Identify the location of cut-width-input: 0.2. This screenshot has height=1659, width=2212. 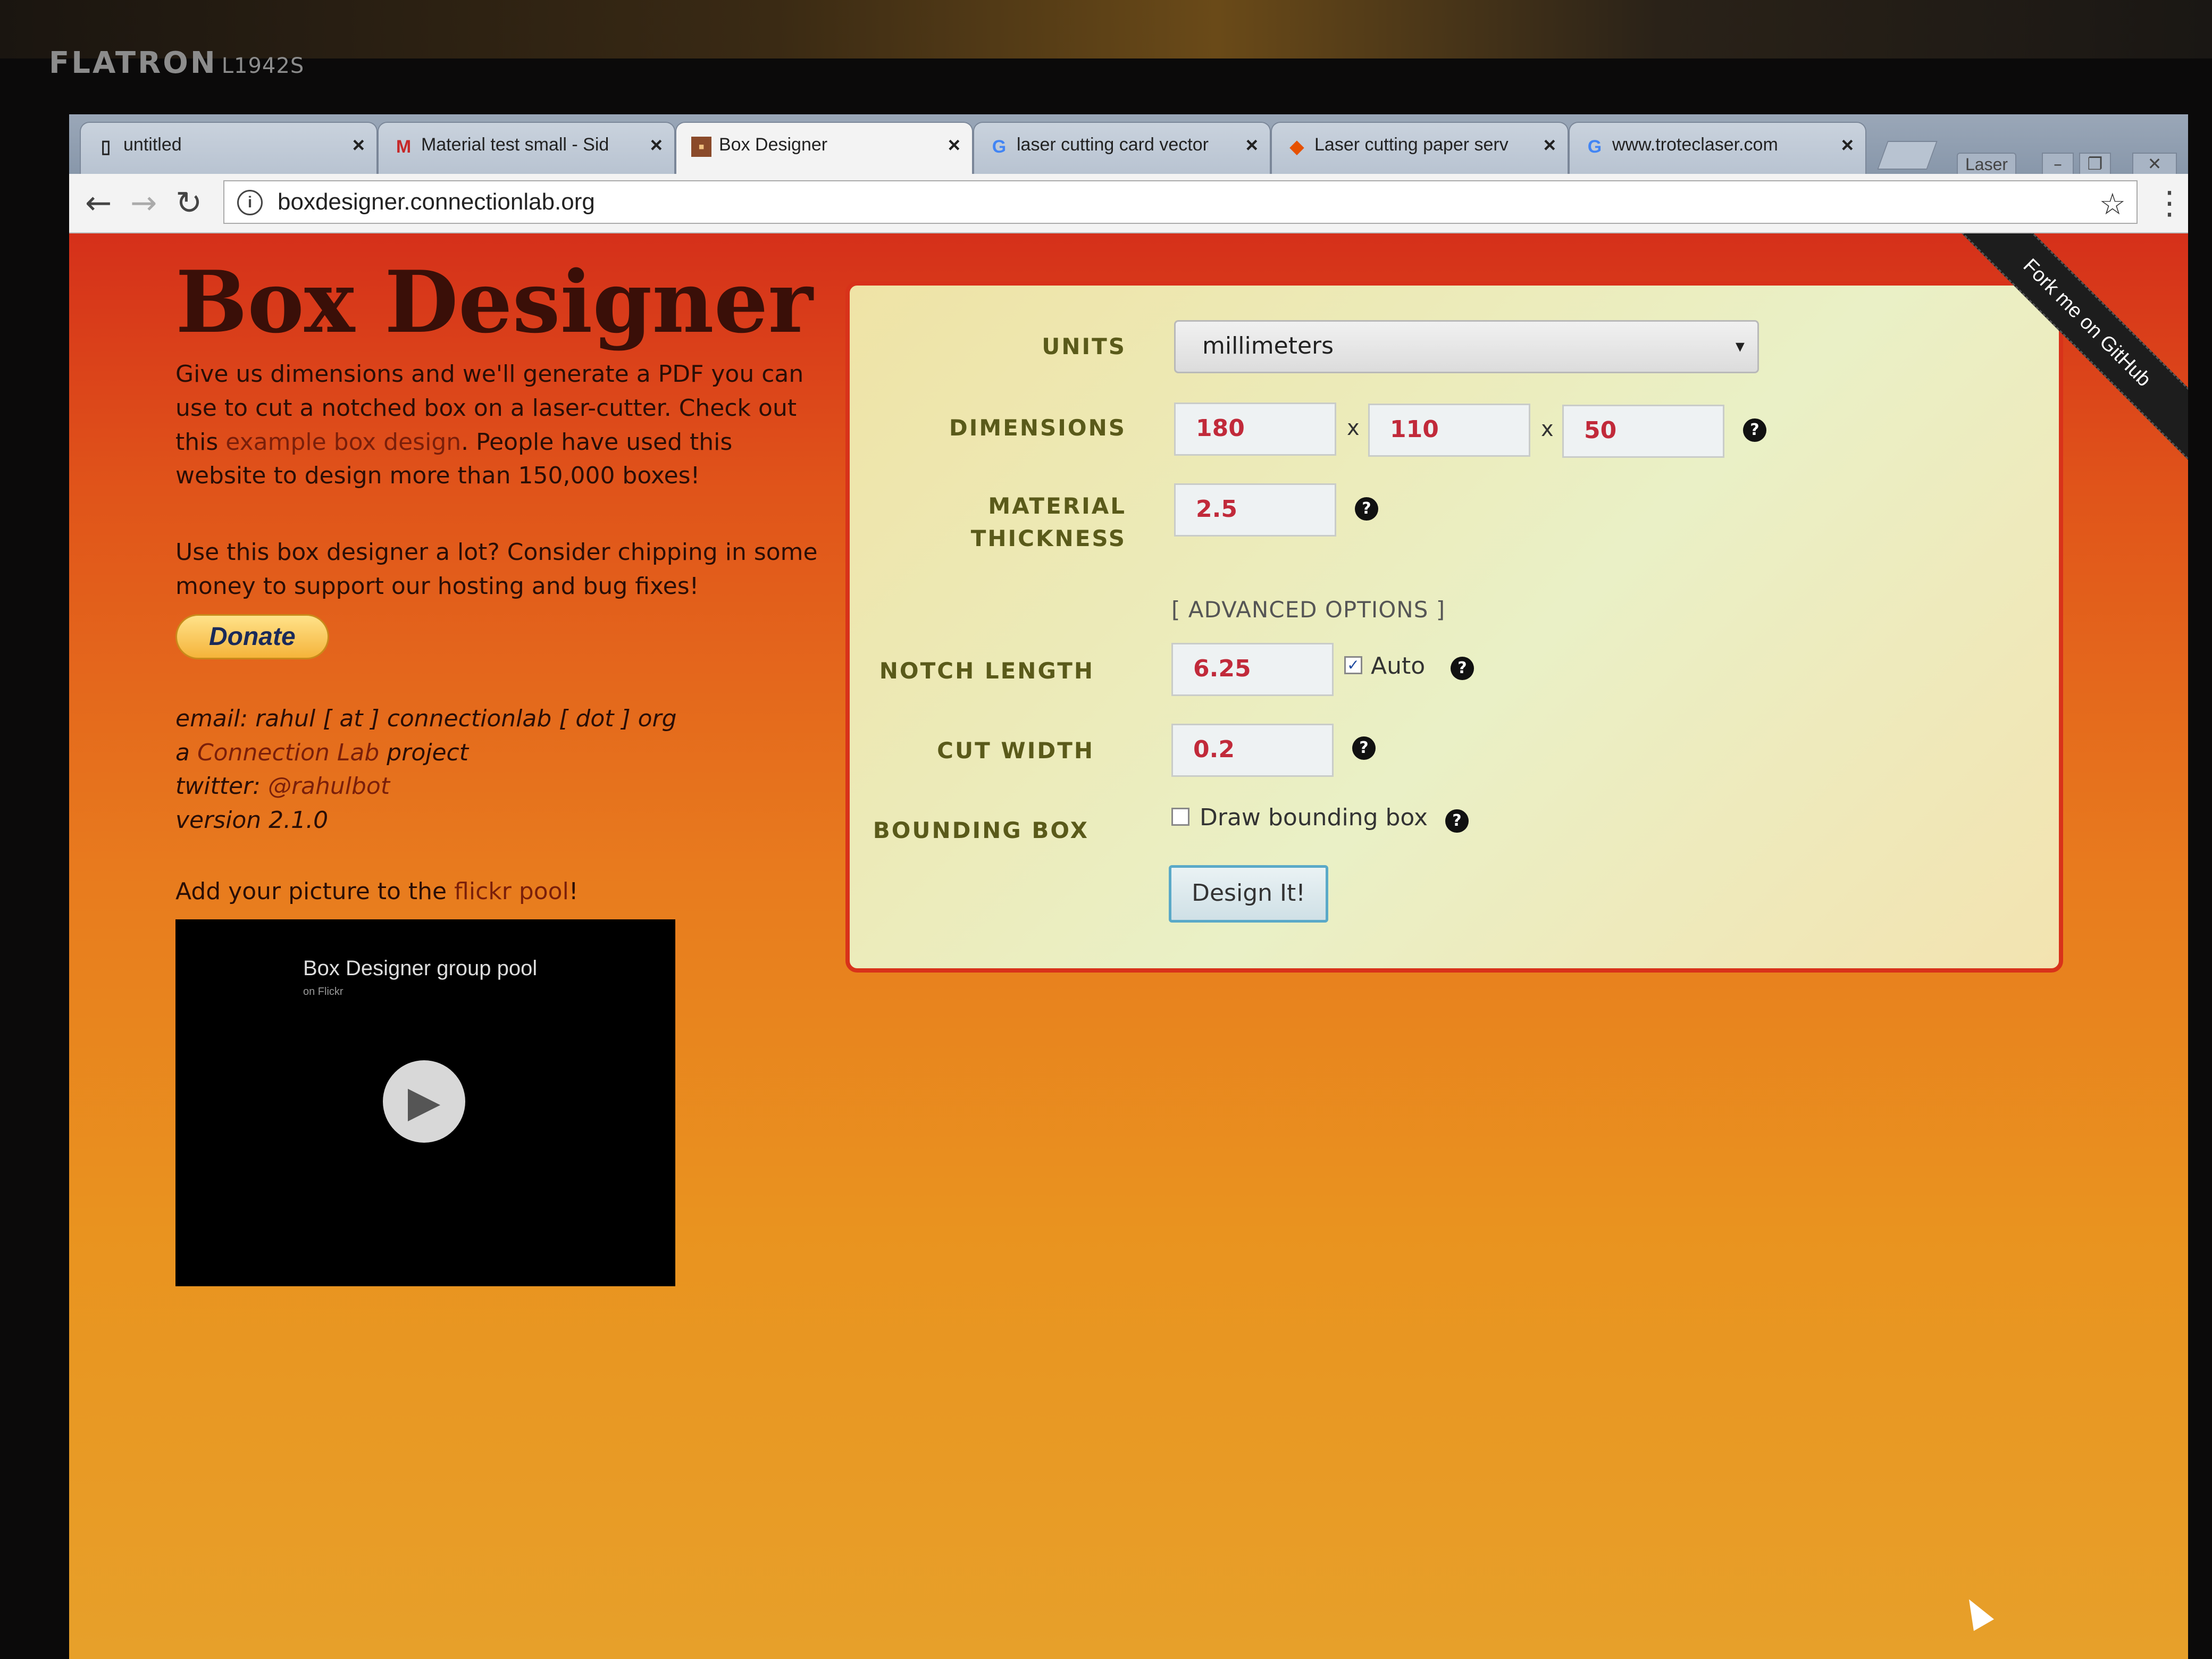
(1252, 750).